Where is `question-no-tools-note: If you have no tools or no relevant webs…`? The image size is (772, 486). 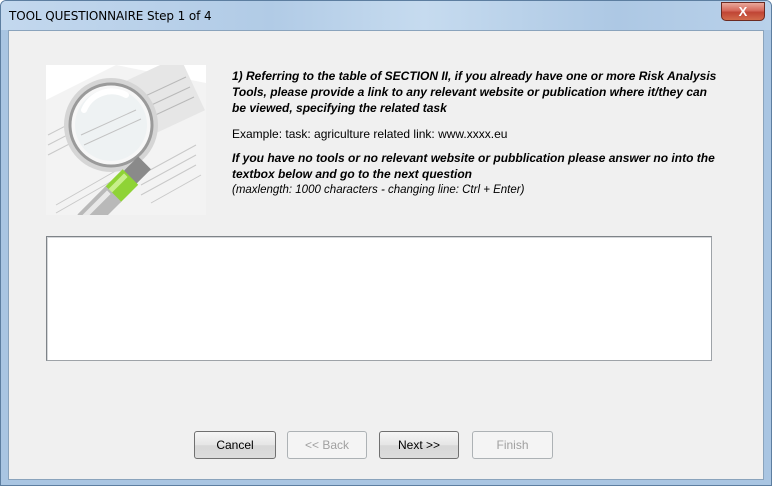
question-no-tools-note: If you have no tools or no relevant webs… is located at coordinates (473, 166).